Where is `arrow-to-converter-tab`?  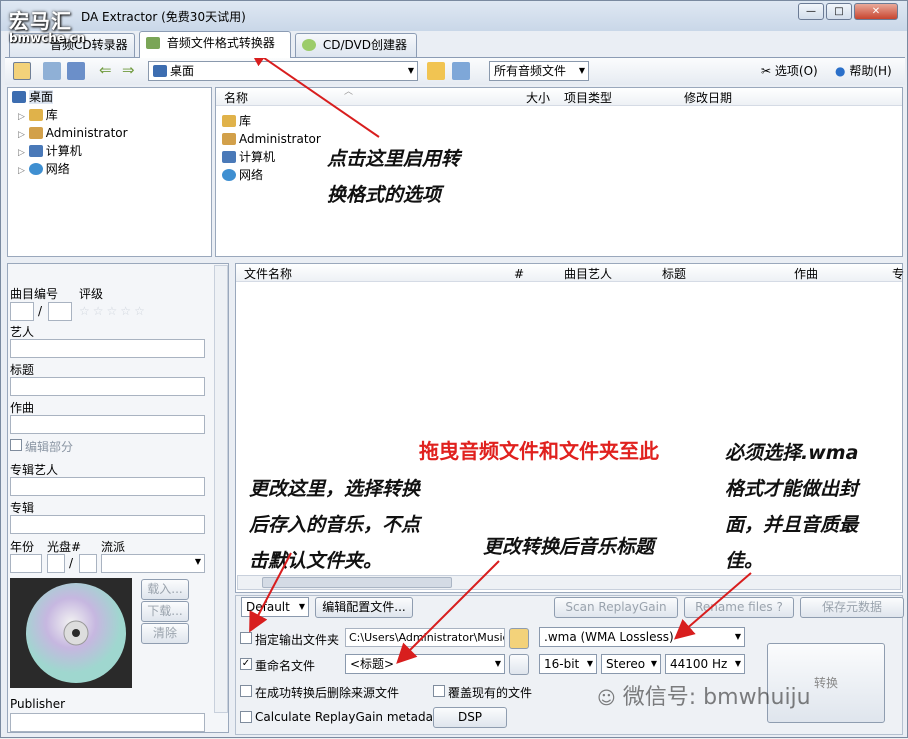
arrow-to-converter-tab is located at coordinates (313, 92).